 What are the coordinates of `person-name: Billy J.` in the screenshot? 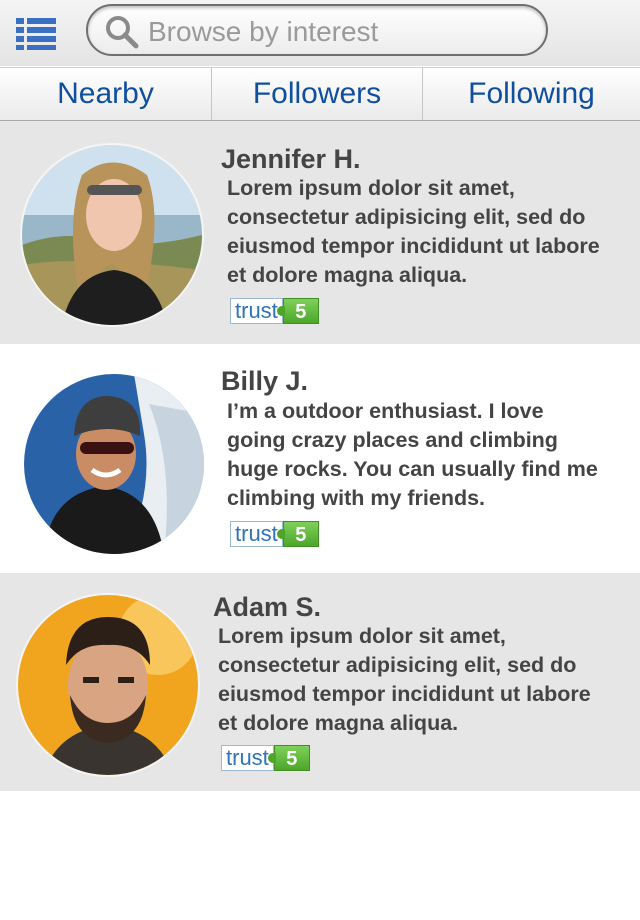 It's located at (265, 381).